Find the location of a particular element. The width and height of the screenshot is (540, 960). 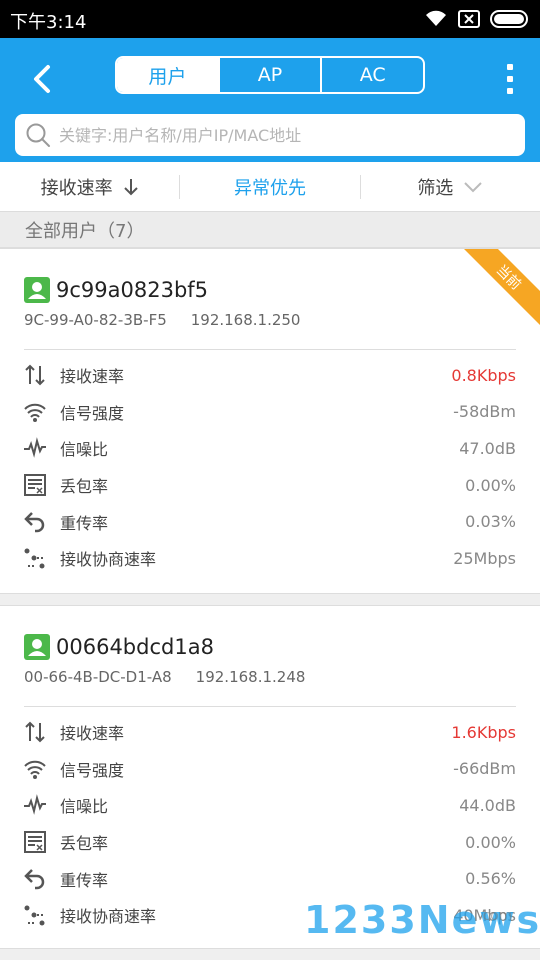

segmented-tabs: 用户 AP AC is located at coordinates (270, 75).